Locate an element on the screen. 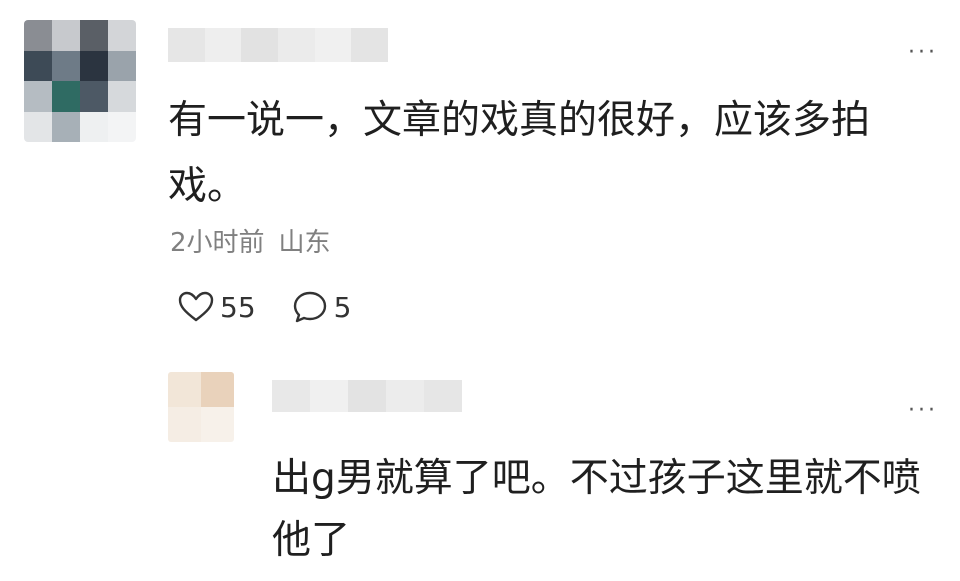 This screenshot has width=960, height=581. comment-time: 2小时前 is located at coordinates (217, 243).